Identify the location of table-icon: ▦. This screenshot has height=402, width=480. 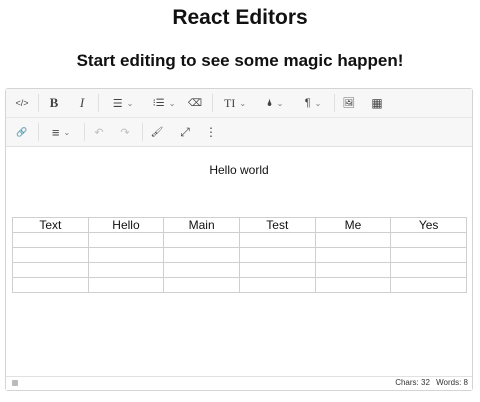
(377, 103).